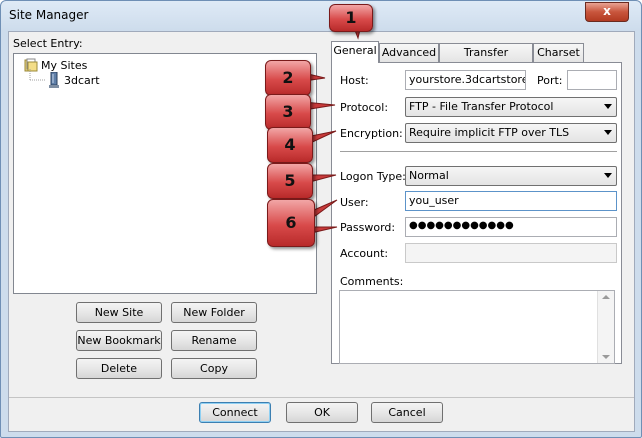 This screenshot has width=642, height=438. I want to click on tab-transfer-settings: Transfer Settings, so click(486, 60).